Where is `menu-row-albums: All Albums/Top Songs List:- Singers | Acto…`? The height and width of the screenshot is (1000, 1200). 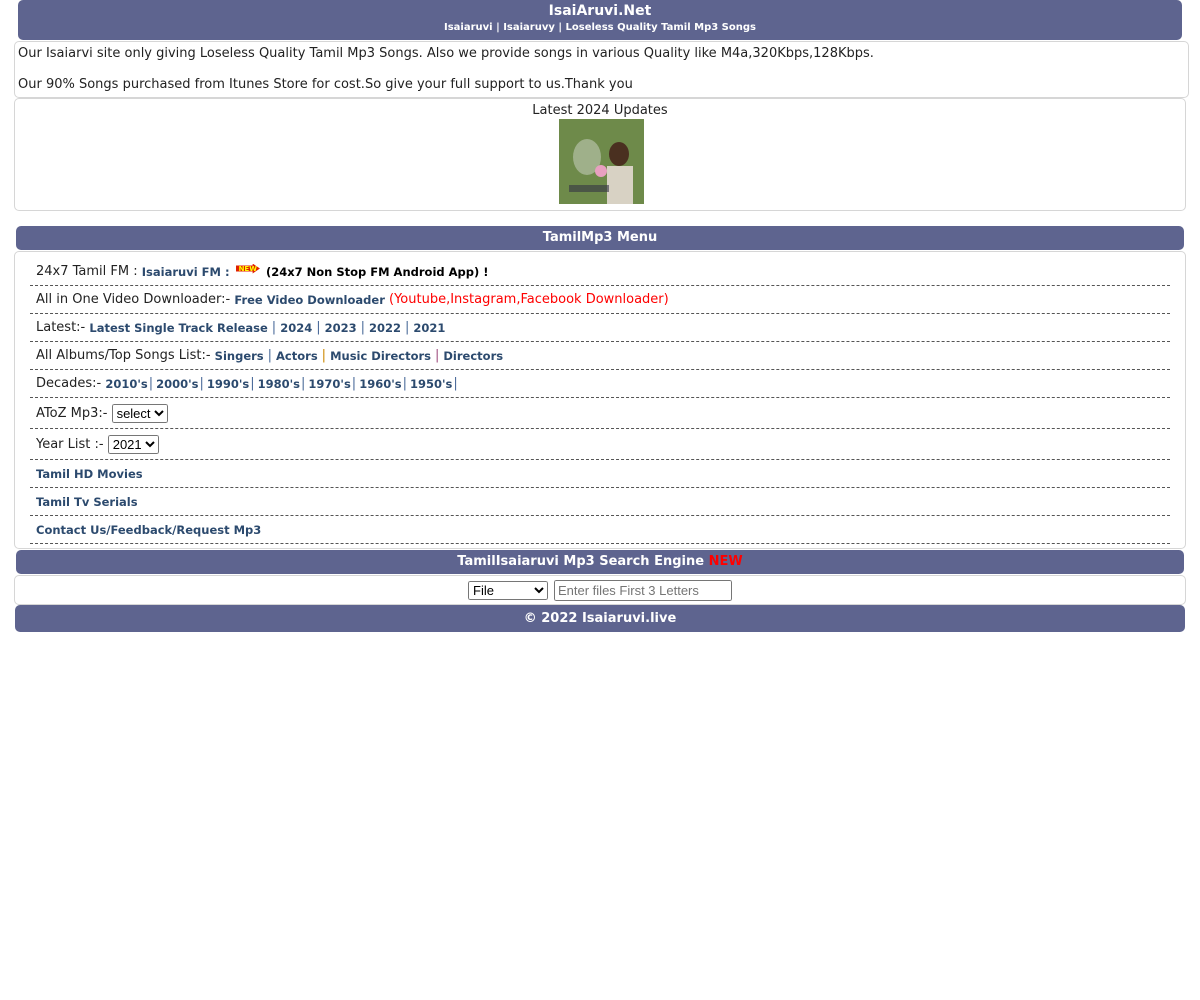
menu-row-albums: All Albums/Top Songs List:- Singers | Acto… is located at coordinates (600, 356).